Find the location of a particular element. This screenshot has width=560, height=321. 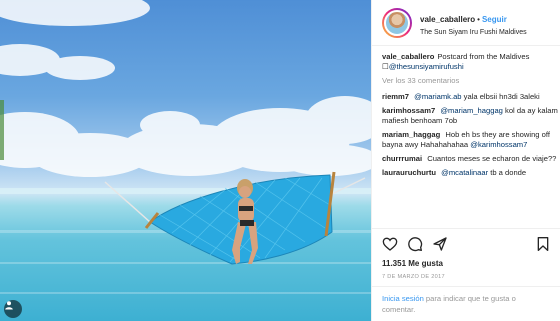

user-tag-icon is located at coordinates (13, 309).